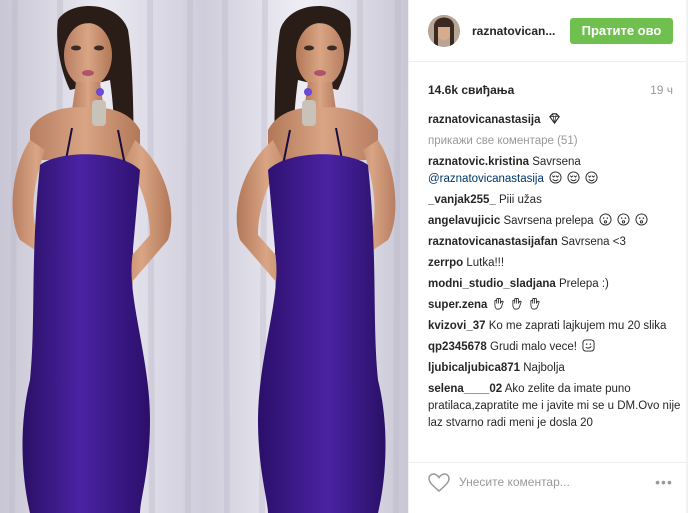 This screenshot has height=513, width=688. I want to click on comment-username: raznatovic.kristina, so click(478, 162).